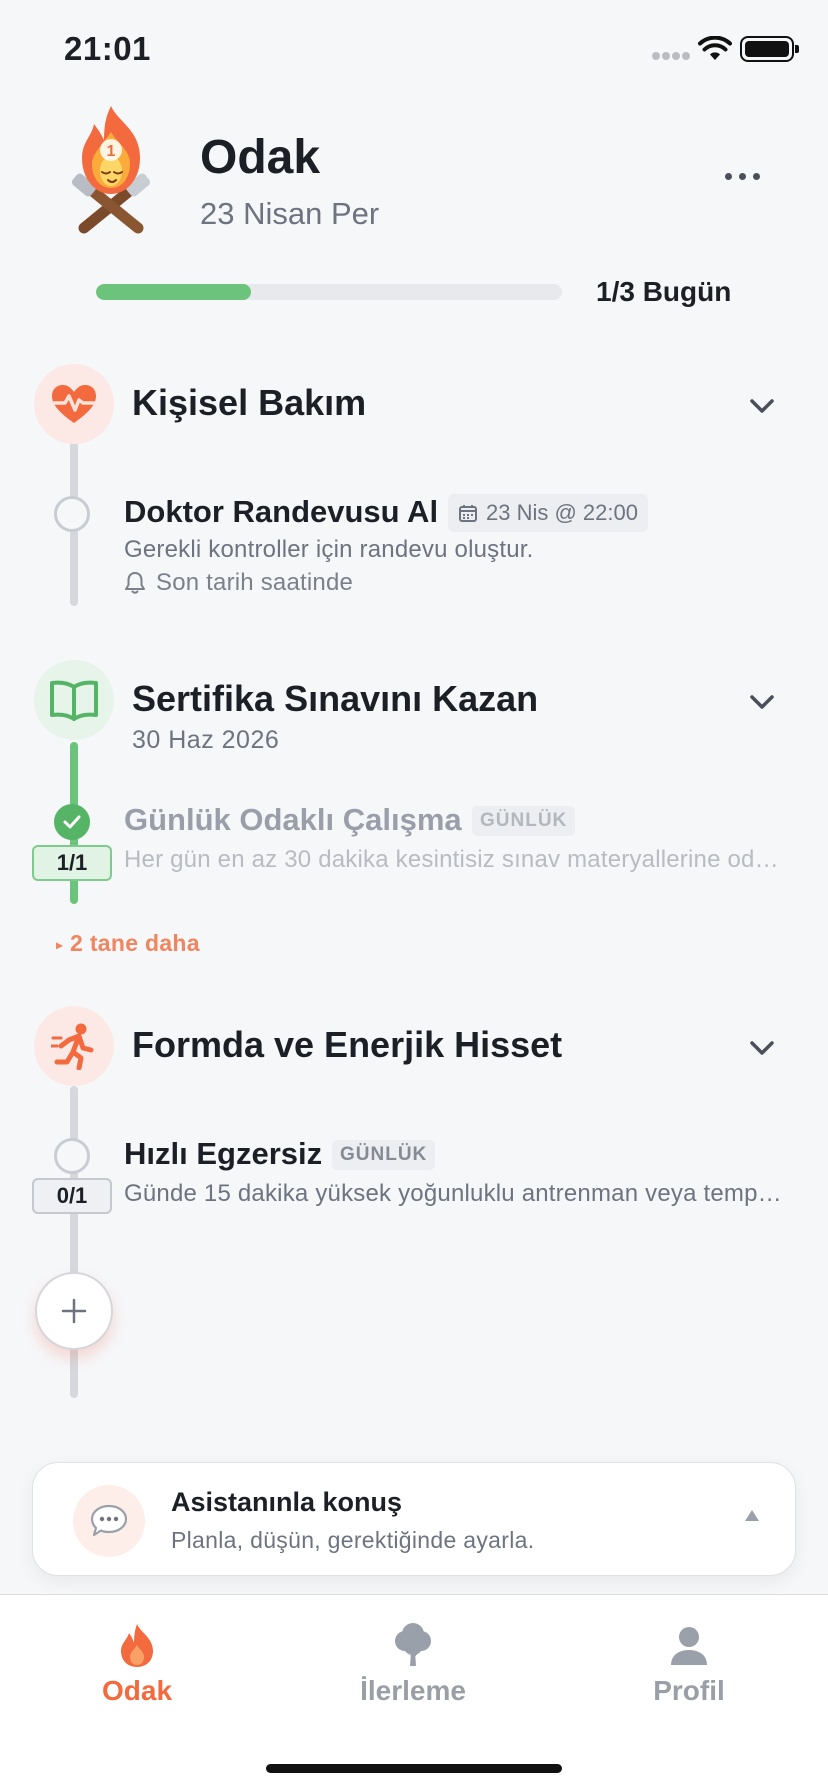 The width and height of the screenshot is (828, 1792). I want to click on task-reminder-label: Son tarih saatinde, so click(255, 582).